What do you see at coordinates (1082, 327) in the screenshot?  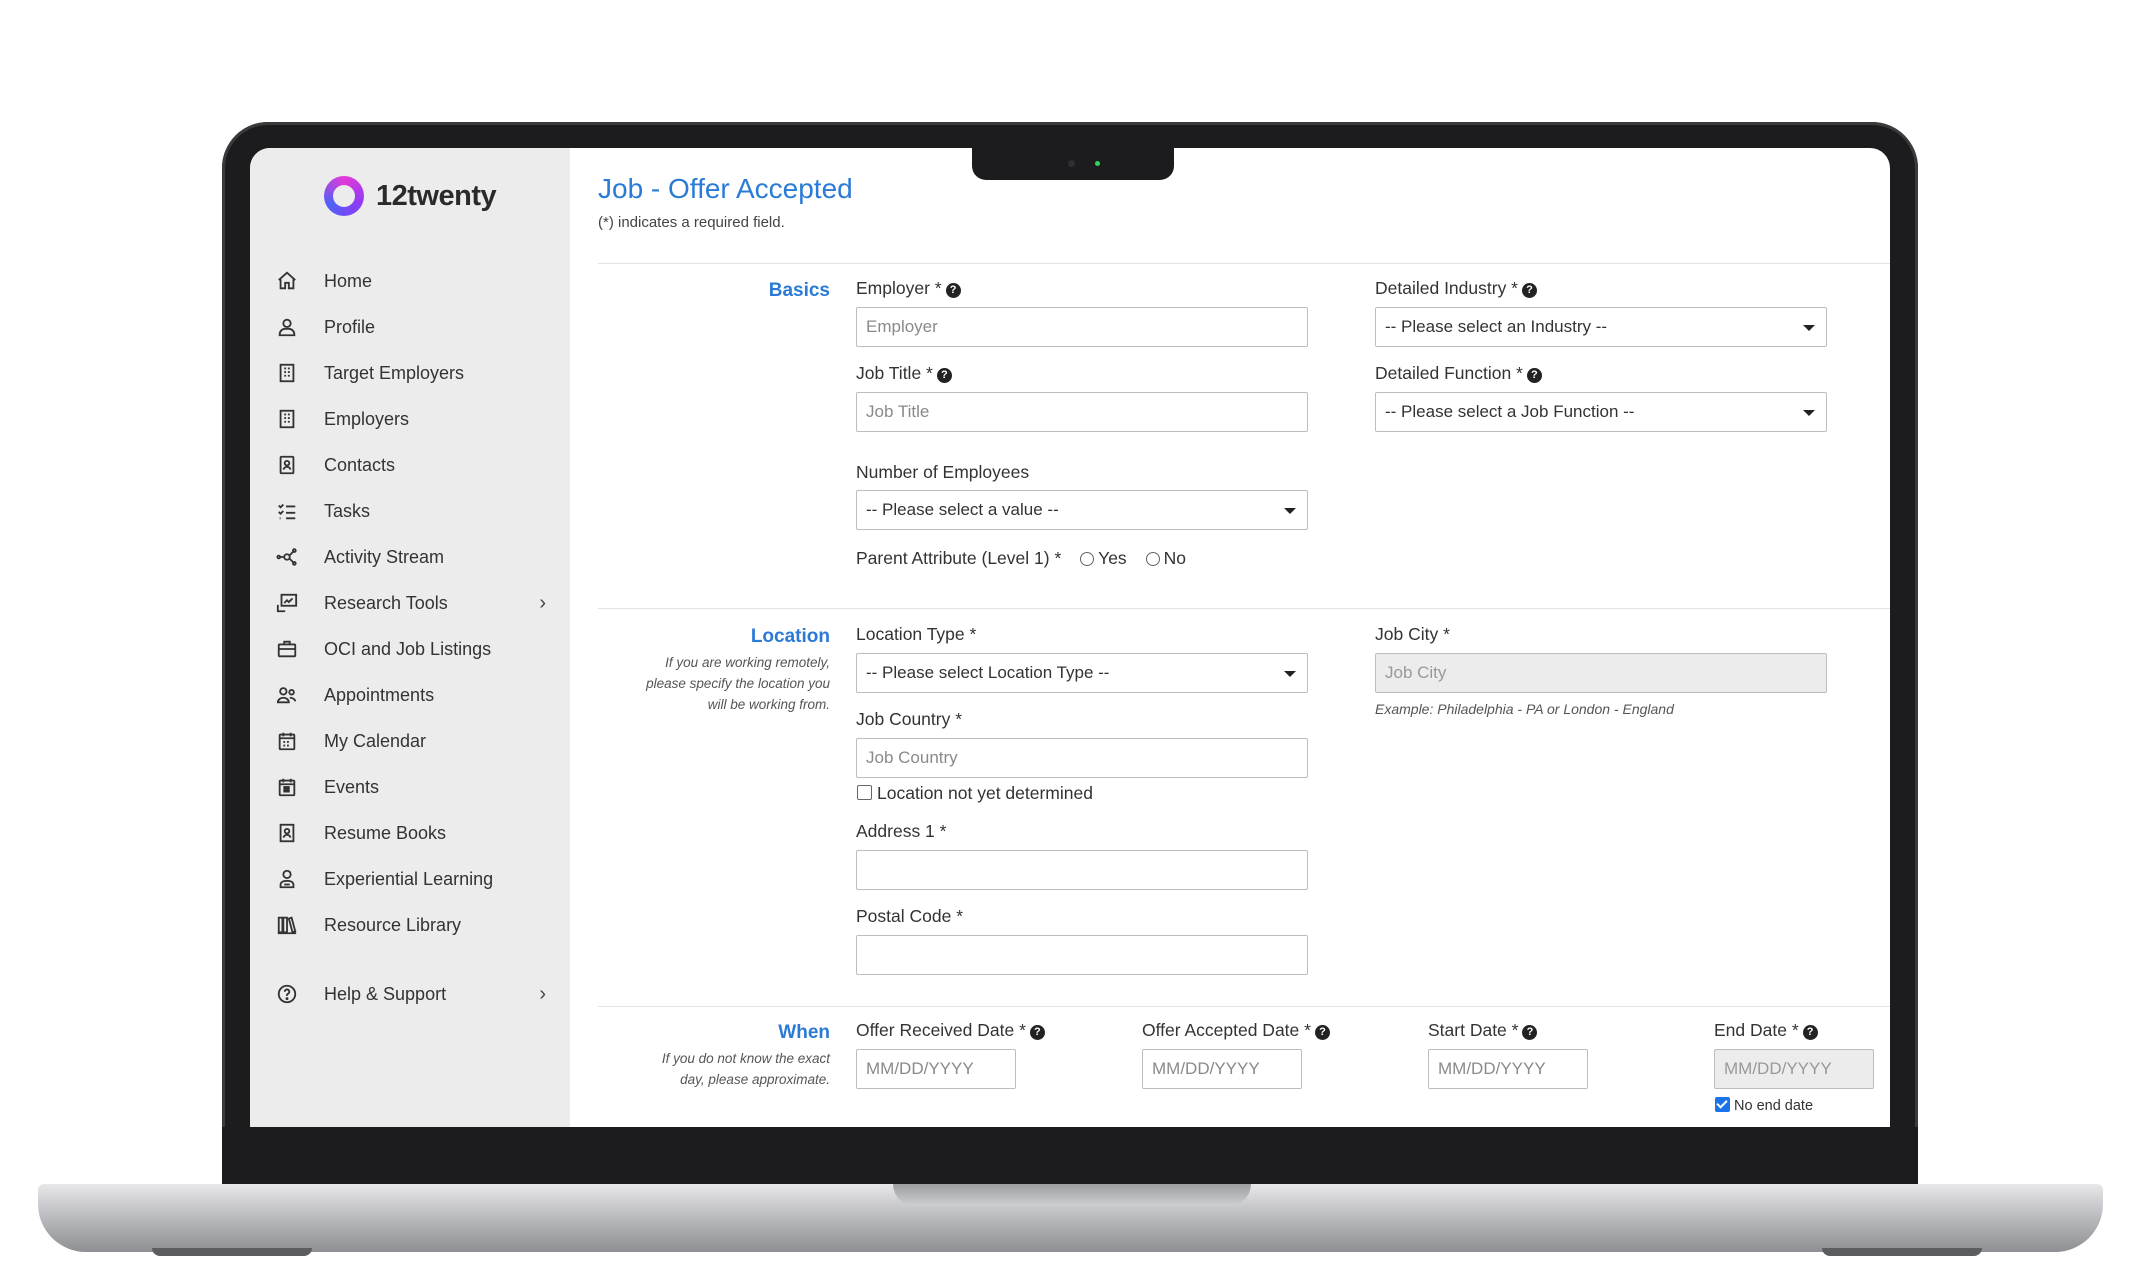 I see `employer-input: Employer` at bounding box center [1082, 327].